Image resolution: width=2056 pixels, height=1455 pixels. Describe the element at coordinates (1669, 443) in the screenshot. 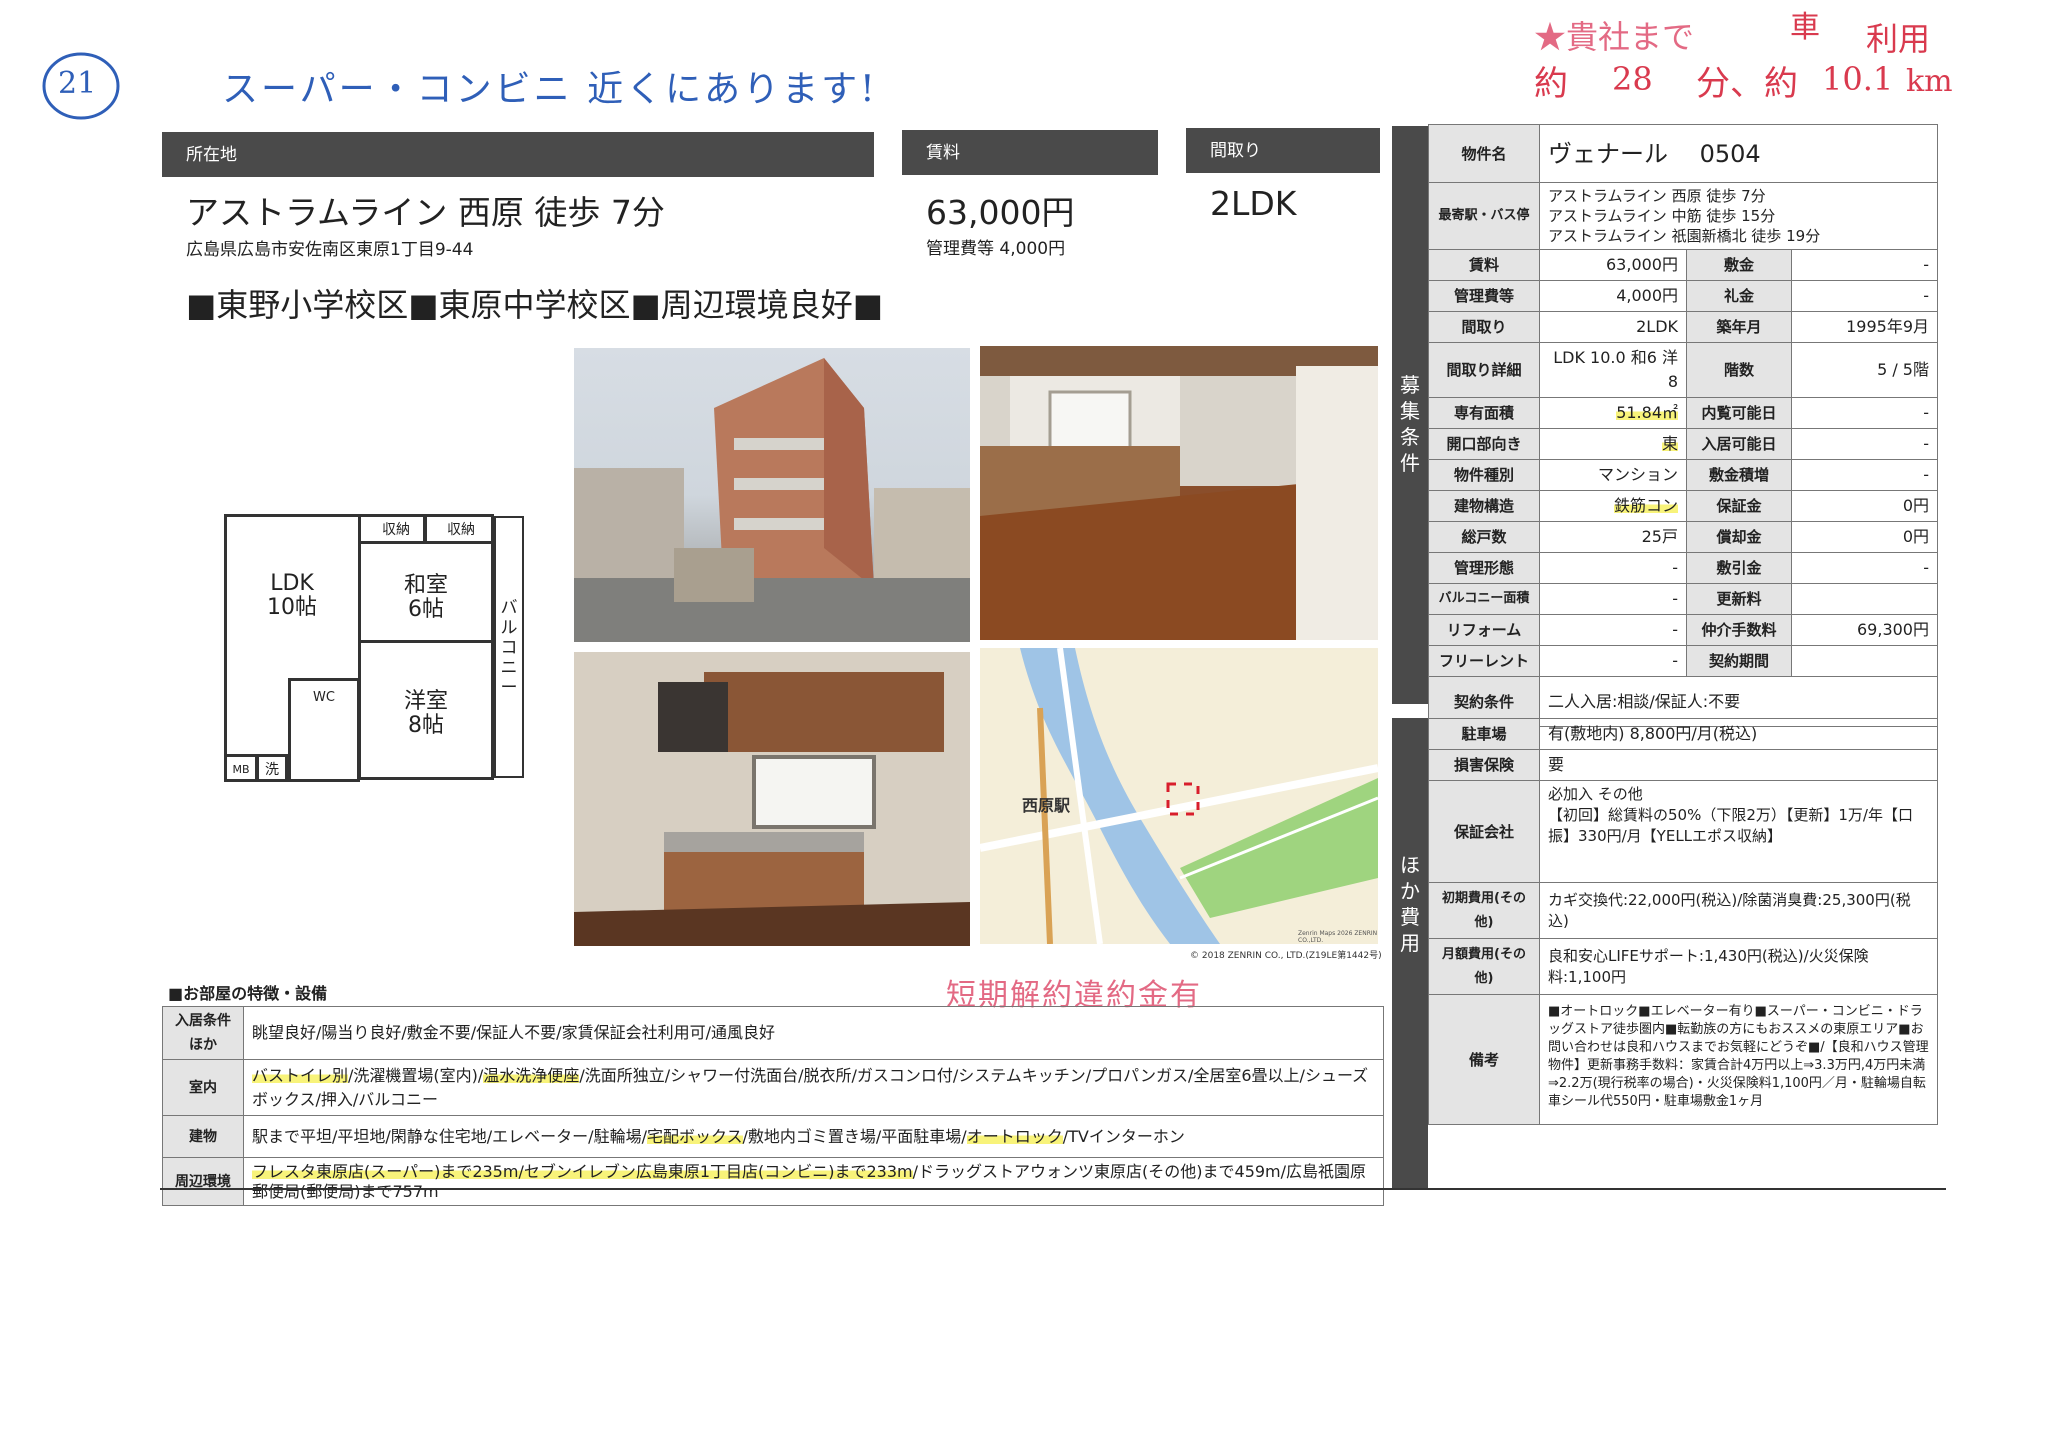

I see `direction-cell: 東` at that location.